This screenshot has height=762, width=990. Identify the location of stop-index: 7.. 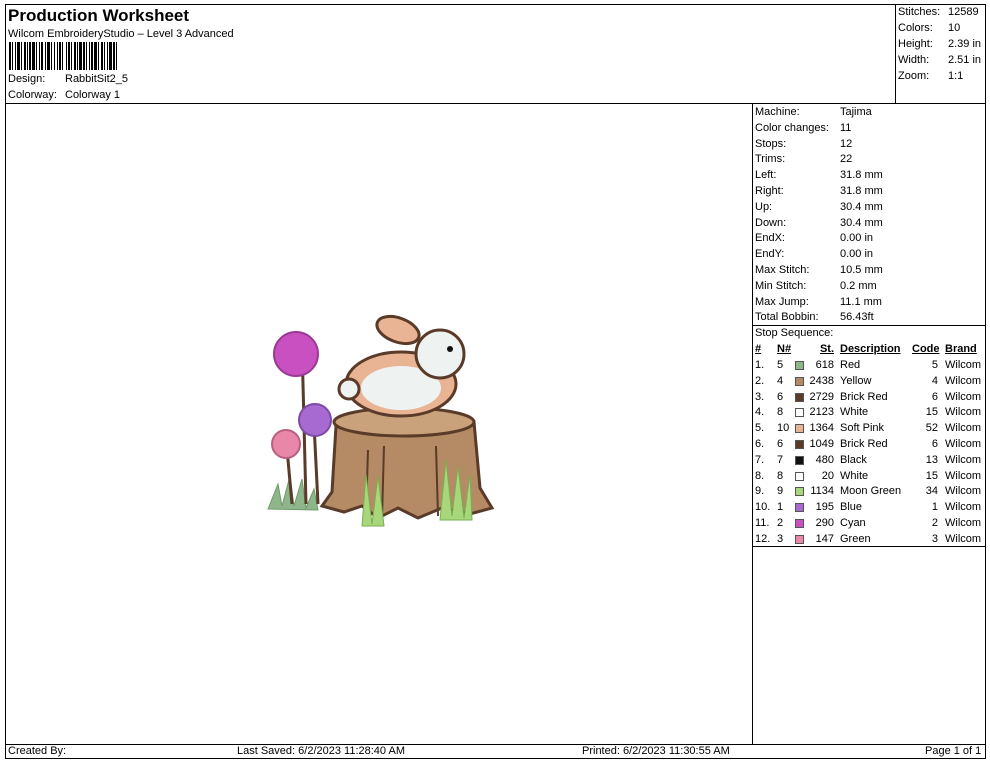
(760, 459).